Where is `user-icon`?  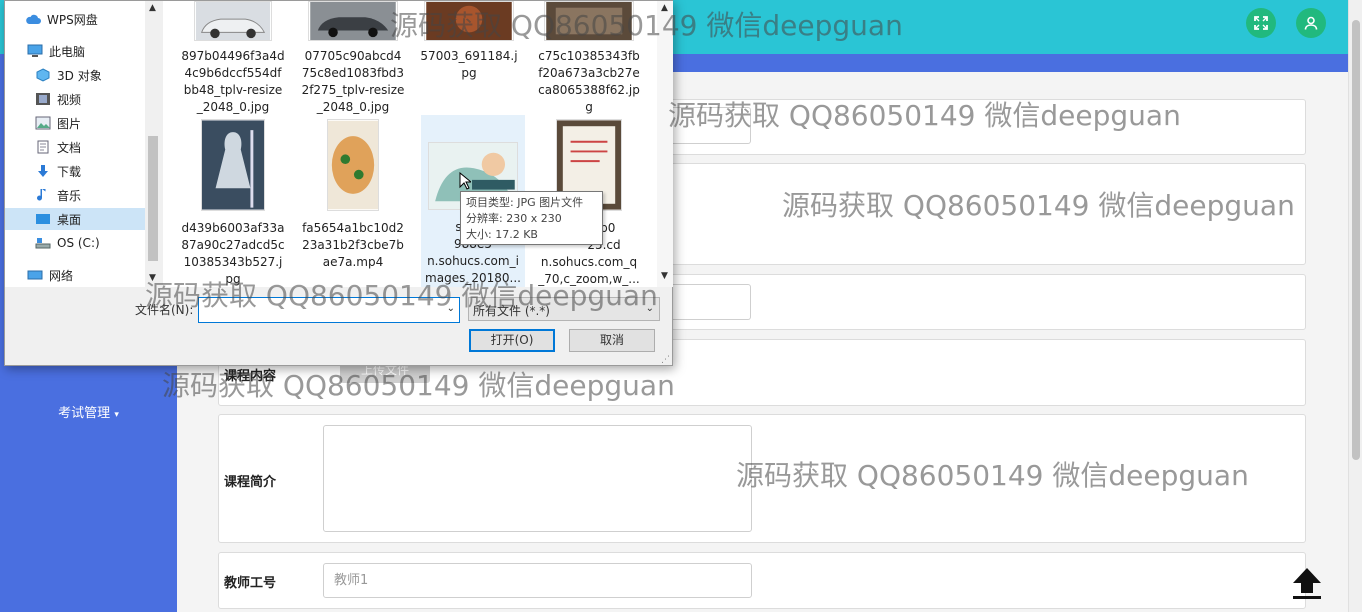 user-icon is located at coordinates (1311, 23).